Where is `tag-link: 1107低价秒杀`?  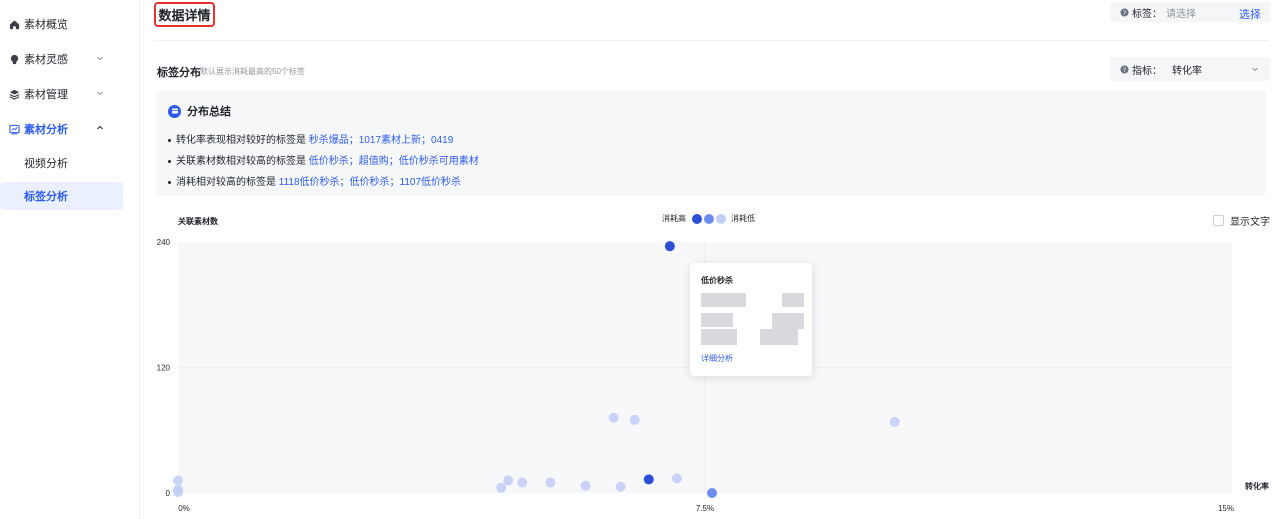
tag-link: 1107低价秒杀 is located at coordinates (431, 182).